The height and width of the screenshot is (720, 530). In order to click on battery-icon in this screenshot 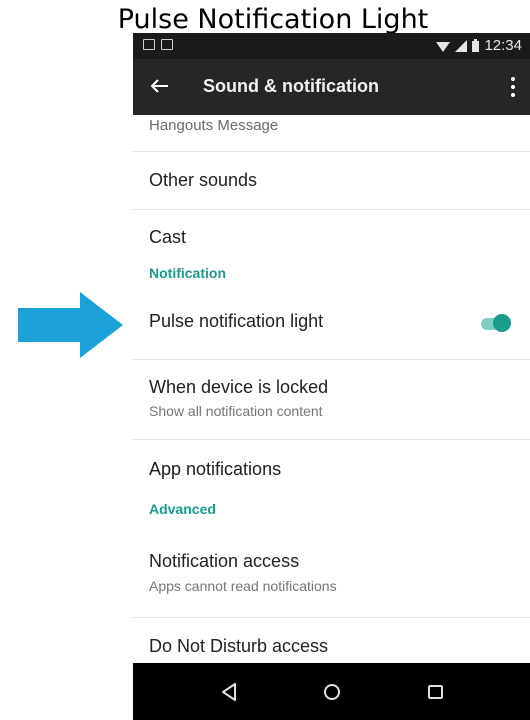, I will do `click(476, 45)`.